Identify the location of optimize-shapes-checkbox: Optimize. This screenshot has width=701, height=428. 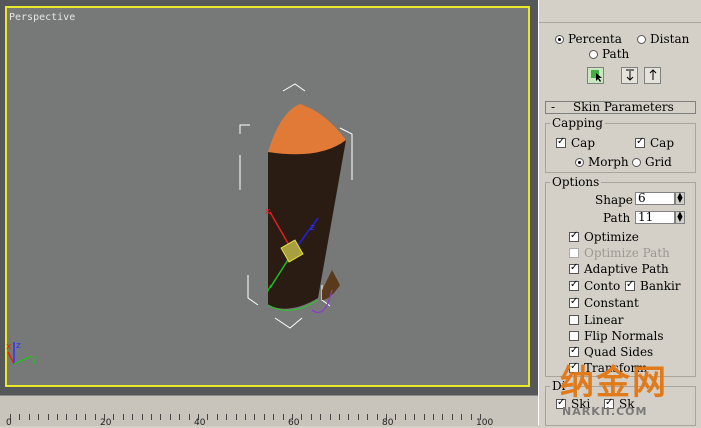
(604, 237).